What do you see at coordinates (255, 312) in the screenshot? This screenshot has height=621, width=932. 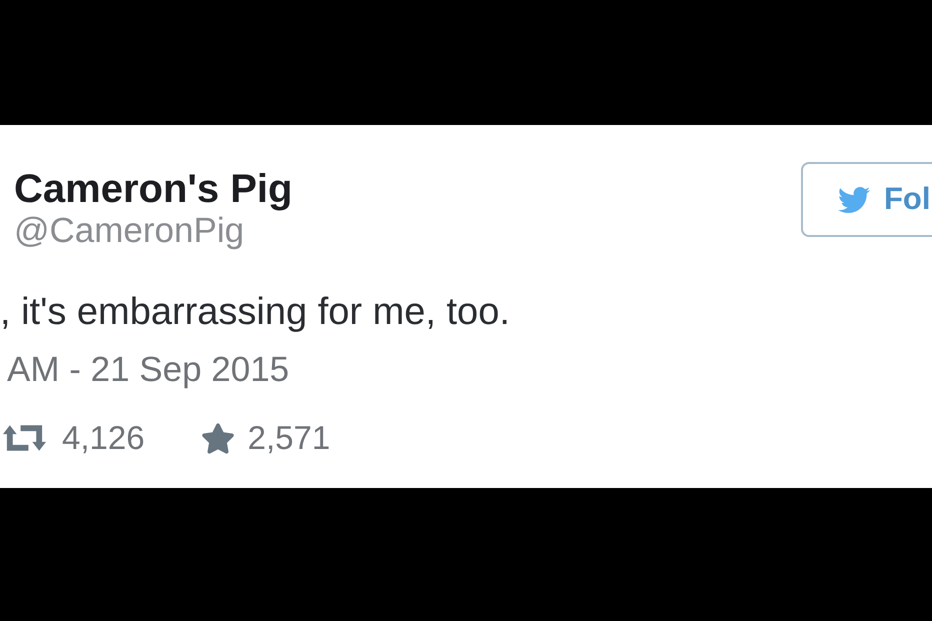 I see `tweet-text: , it's embarrassing for me, too.` at bounding box center [255, 312].